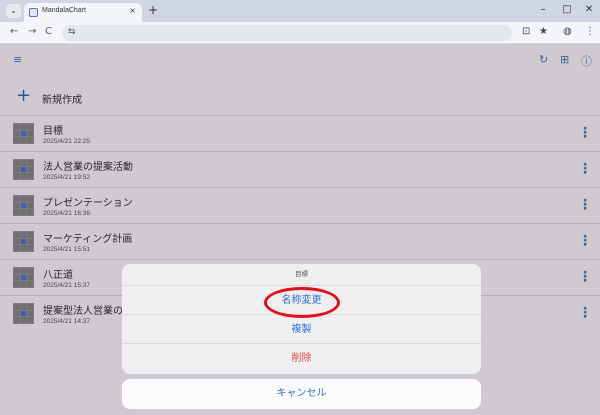 Image resolution: width=600 pixels, height=415 pixels. Describe the element at coordinates (287, 33) in the screenshot. I see `url-input: ⇆` at that location.